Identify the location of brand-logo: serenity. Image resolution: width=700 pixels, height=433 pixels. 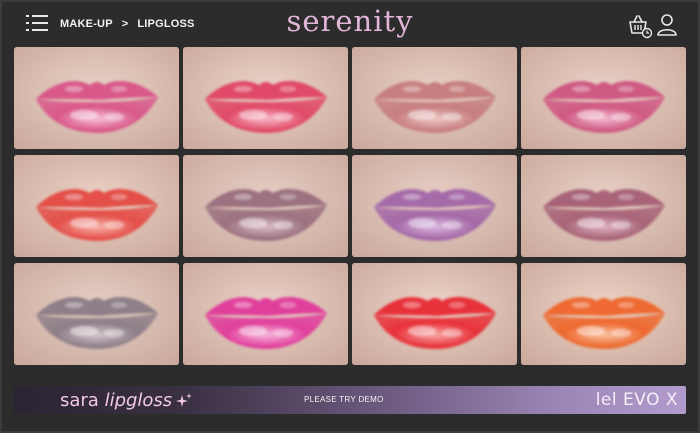
(350, 21).